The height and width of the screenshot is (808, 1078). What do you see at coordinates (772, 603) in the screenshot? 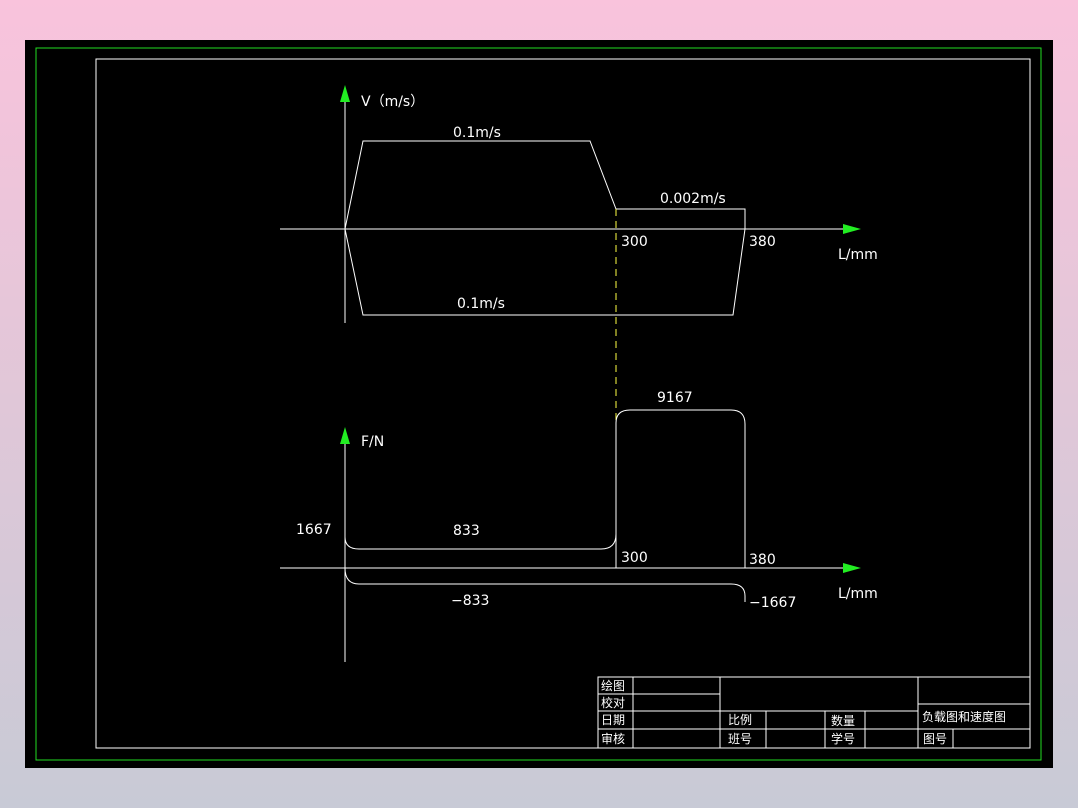
I see `end-force-label: −1667` at bounding box center [772, 603].